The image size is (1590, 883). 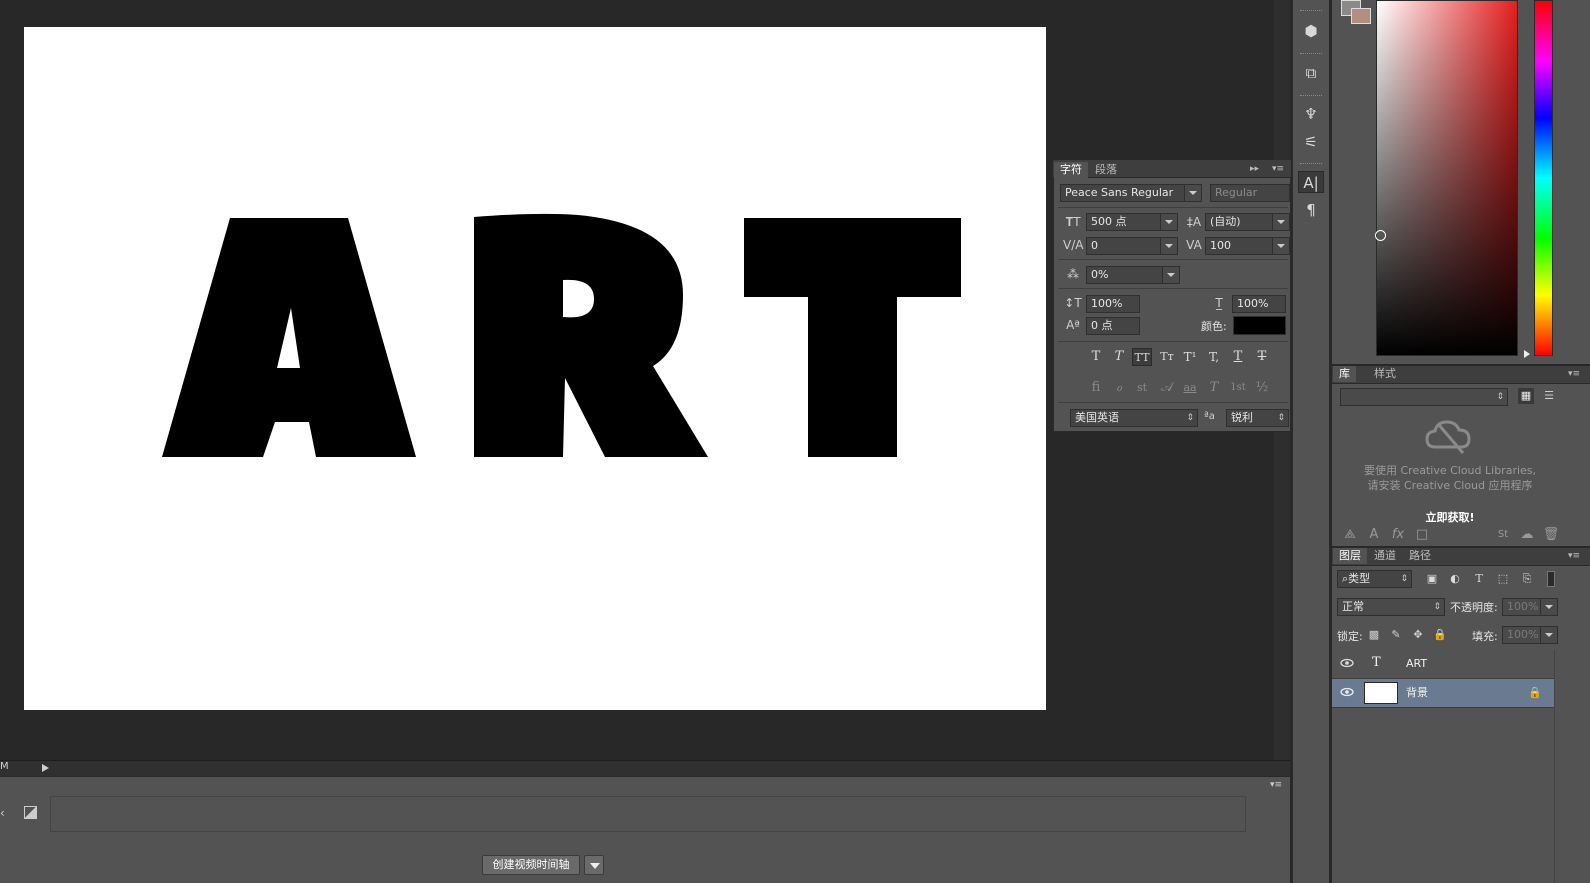 What do you see at coordinates (1113, 304) in the screenshot?
I see `vertical-scale-field: 100%` at bounding box center [1113, 304].